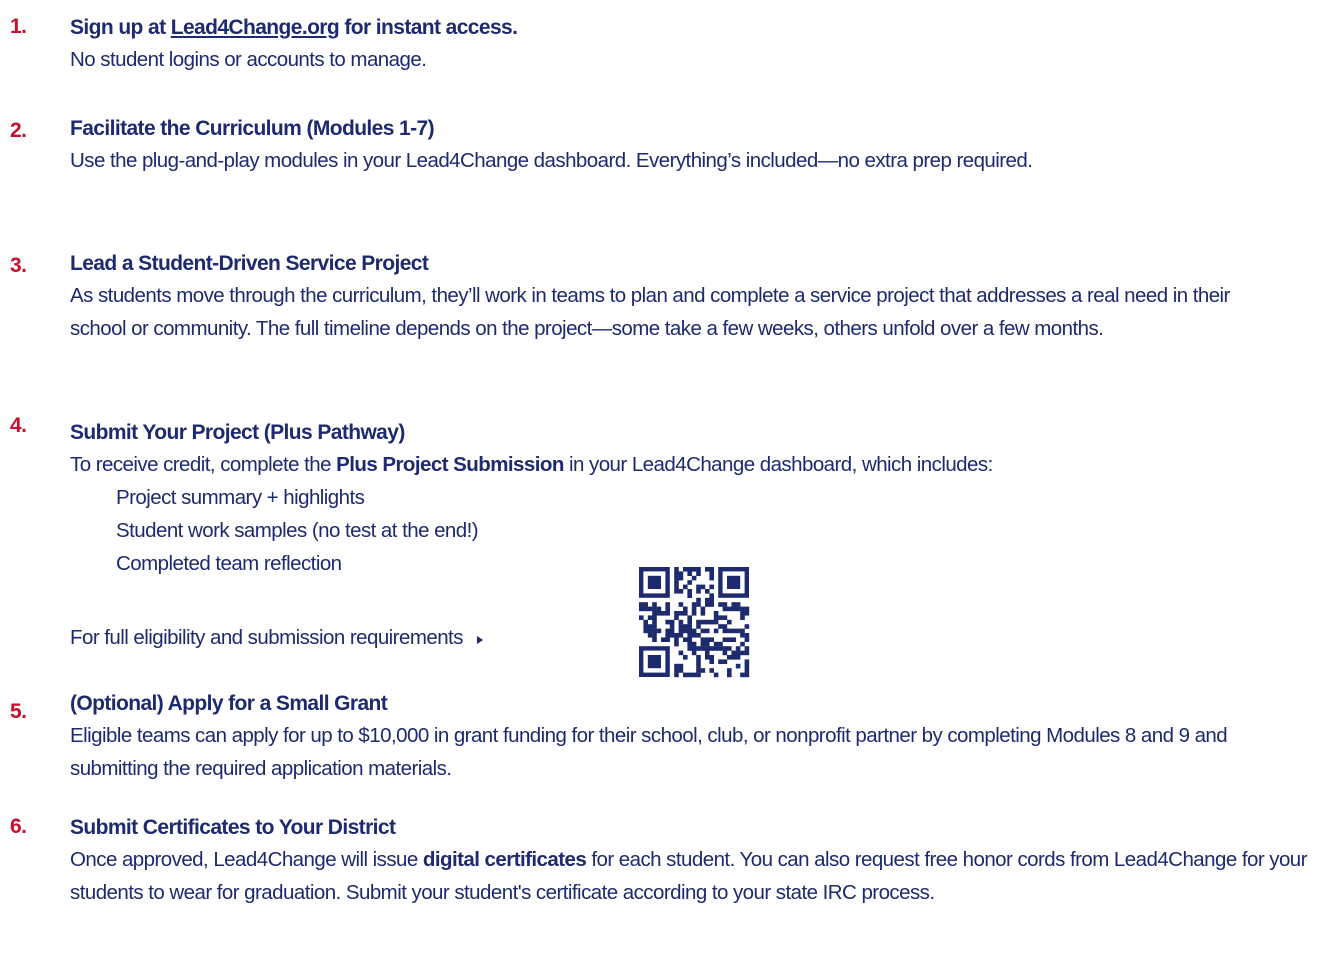 This screenshot has height=956, width=1321. I want to click on step-number: 3., so click(18, 265).